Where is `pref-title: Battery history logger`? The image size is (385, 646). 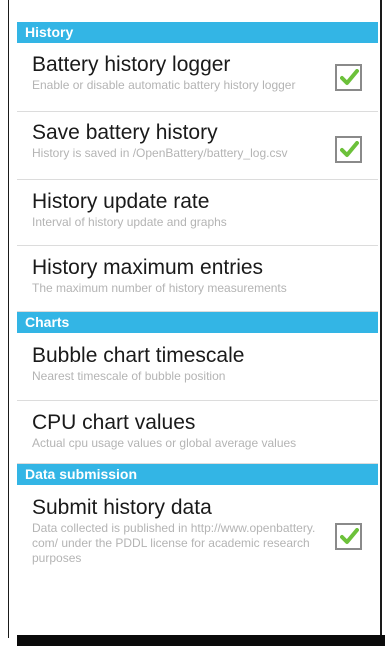 pref-title: Battery history logger is located at coordinates (131, 64).